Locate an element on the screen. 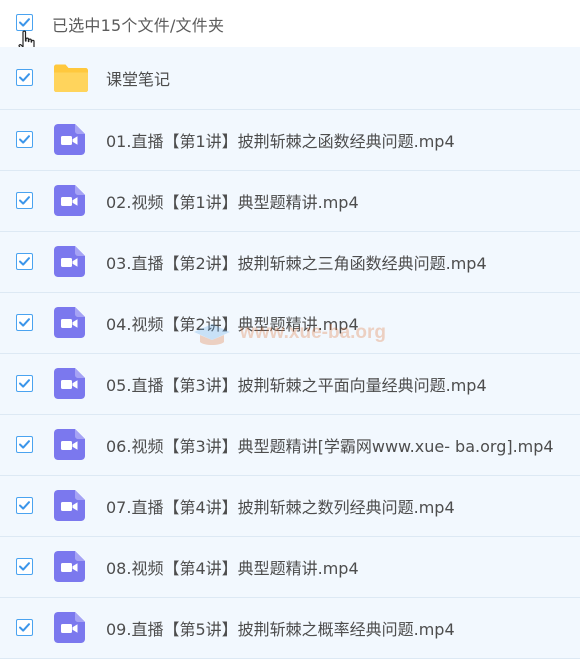  selection-header: 已选中15个文件/文件夹 is located at coordinates (290, 27).